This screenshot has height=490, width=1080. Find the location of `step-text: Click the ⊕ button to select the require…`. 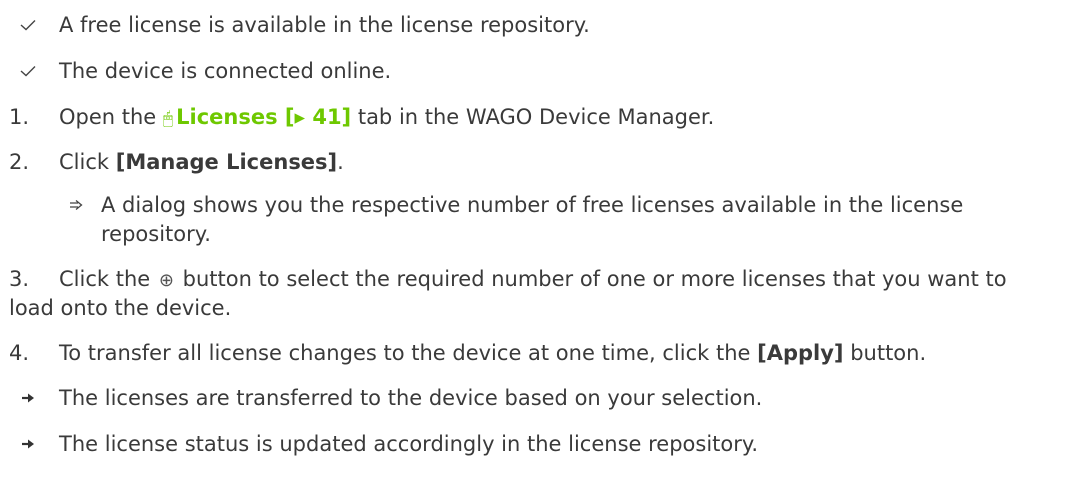

step-text: Click the ⊕ button to select the require… is located at coordinates (554, 280).